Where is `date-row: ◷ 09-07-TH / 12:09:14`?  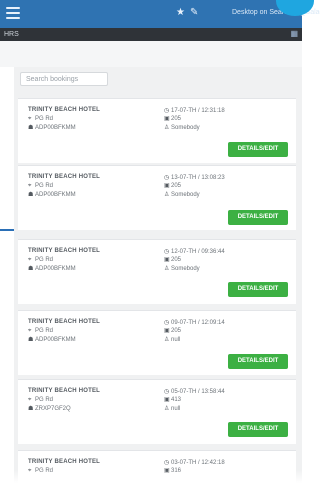 date-row: ◷ 09-07-TH / 12:09:14 is located at coordinates (194, 323).